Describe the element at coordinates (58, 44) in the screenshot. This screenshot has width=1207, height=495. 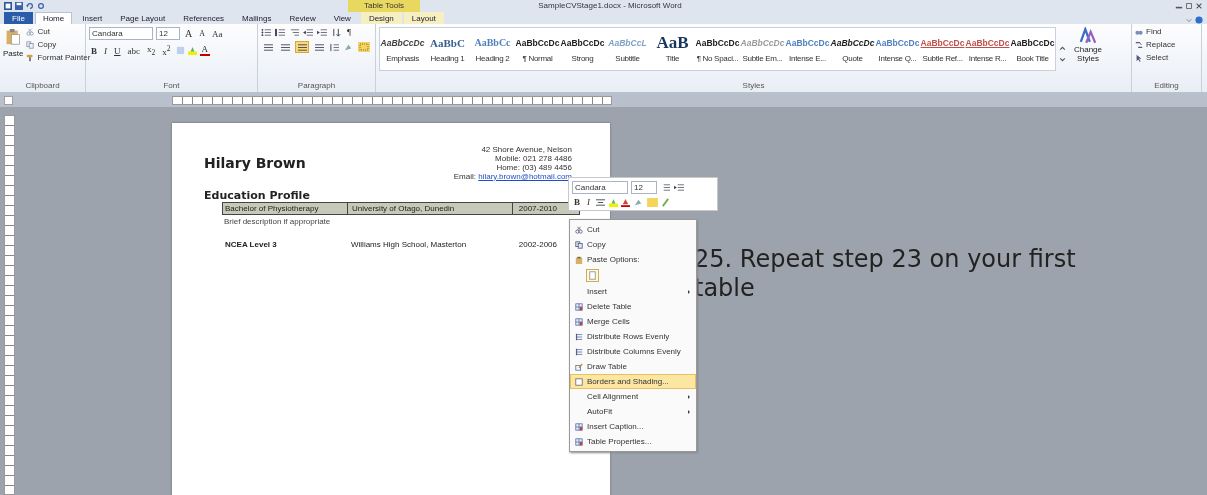
I see `copy-button: Copy` at that location.